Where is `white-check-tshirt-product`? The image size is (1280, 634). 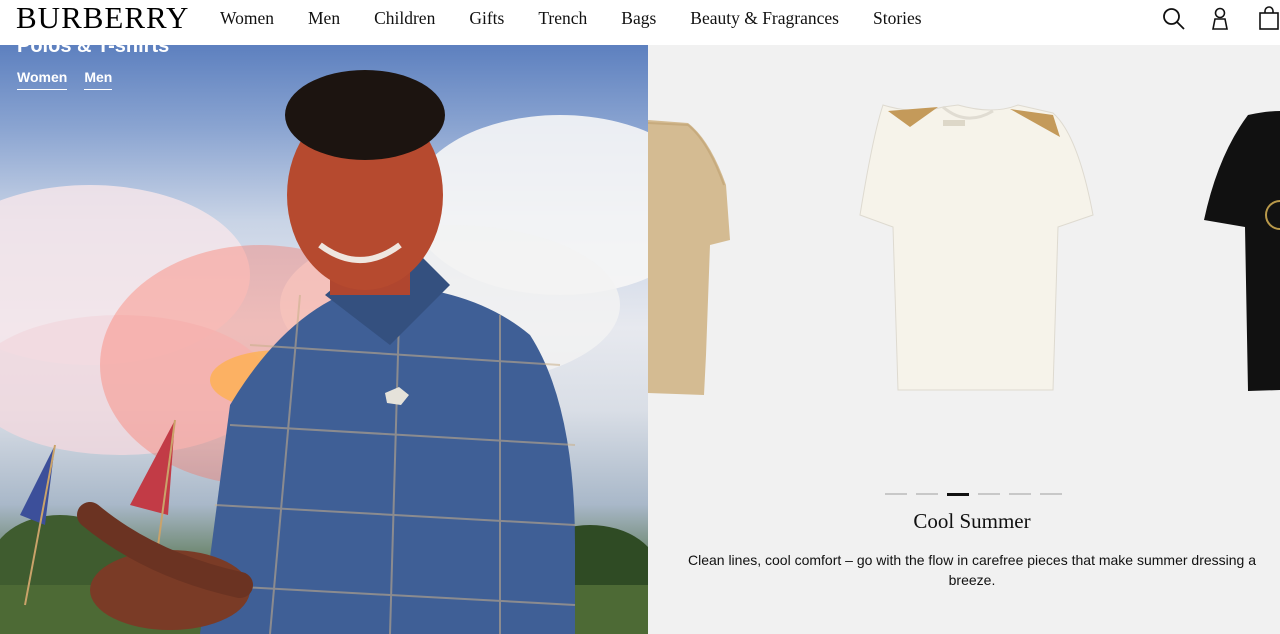
white-check-tshirt-product is located at coordinates (976, 247).